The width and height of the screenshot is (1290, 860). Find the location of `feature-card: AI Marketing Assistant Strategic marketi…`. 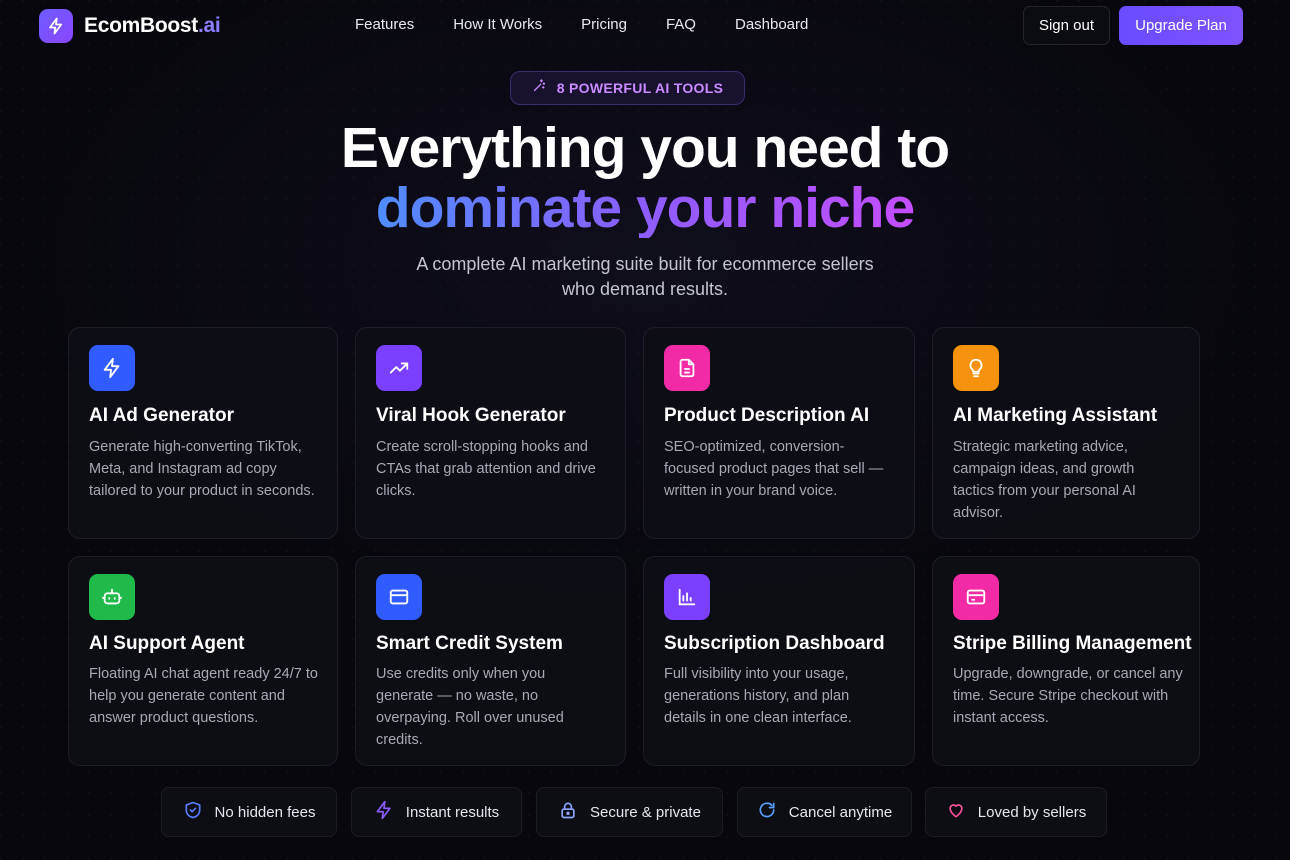

feature-card: AI Marketing Assistant Strategic marketi… is located at coordinates (1066, 433).